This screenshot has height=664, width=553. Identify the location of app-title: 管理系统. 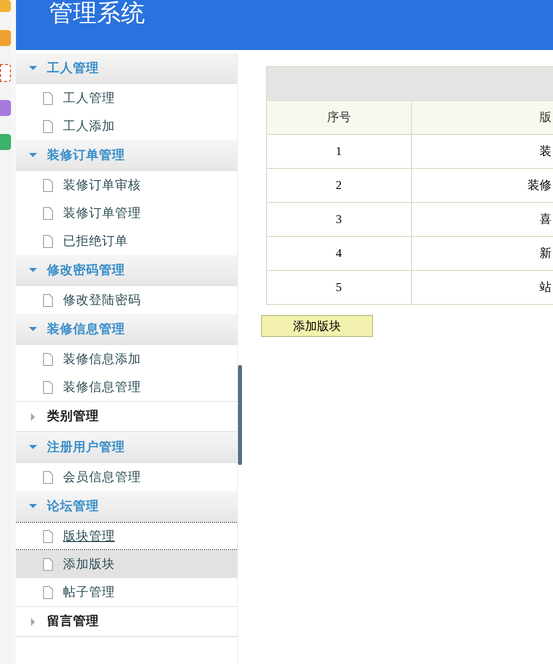
(97, 13).